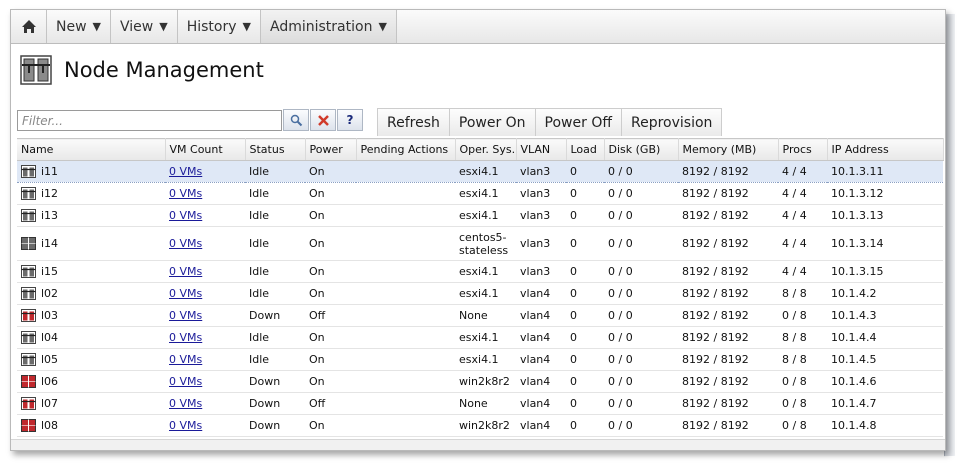  What do you see at coordinates (413, 122) in the screenshot?
I see `refresh-button: Refresh` at bounding box center [413, 122].